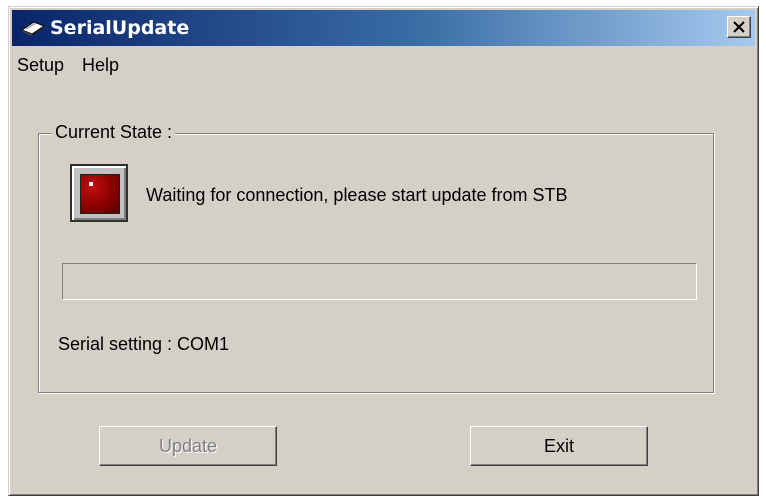  What do you see at coordinates (114, 132) in the screenshot?
I see `current-state-label: Current State :` at bounding box center [114, 132].